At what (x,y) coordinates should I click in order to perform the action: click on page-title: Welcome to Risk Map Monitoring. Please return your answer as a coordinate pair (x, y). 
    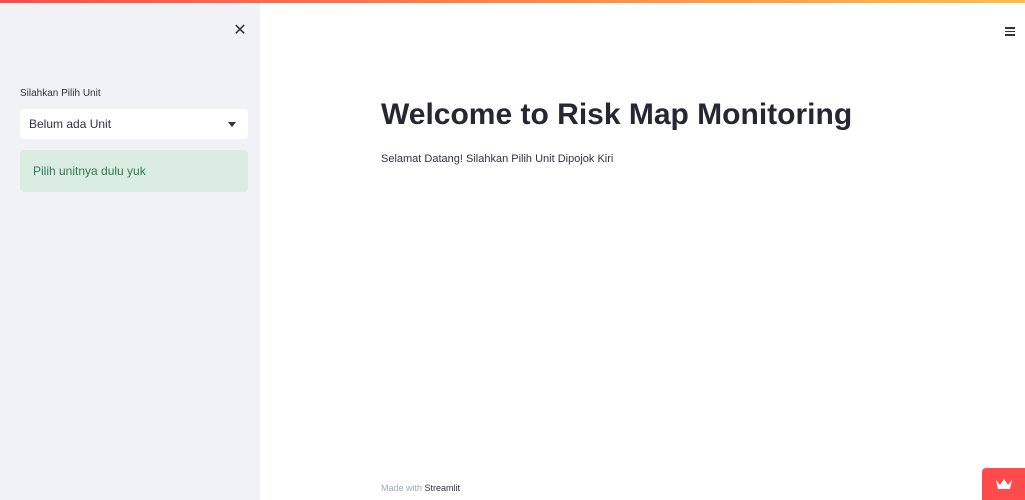
    Looking at the image, I should click on (617, 114).